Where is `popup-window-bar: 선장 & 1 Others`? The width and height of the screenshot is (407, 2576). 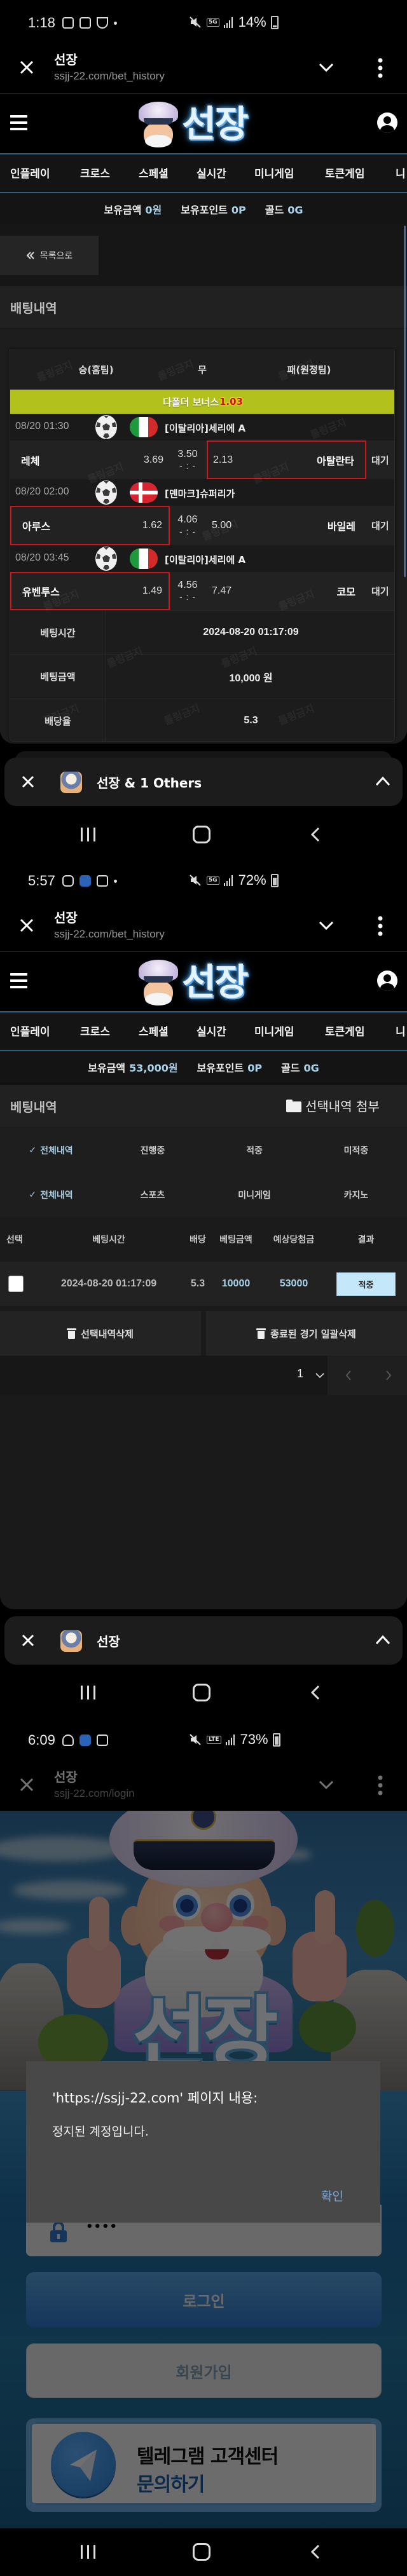
popup-window-bar: 선장 & 1 Others is located at coordinates (203, 782).